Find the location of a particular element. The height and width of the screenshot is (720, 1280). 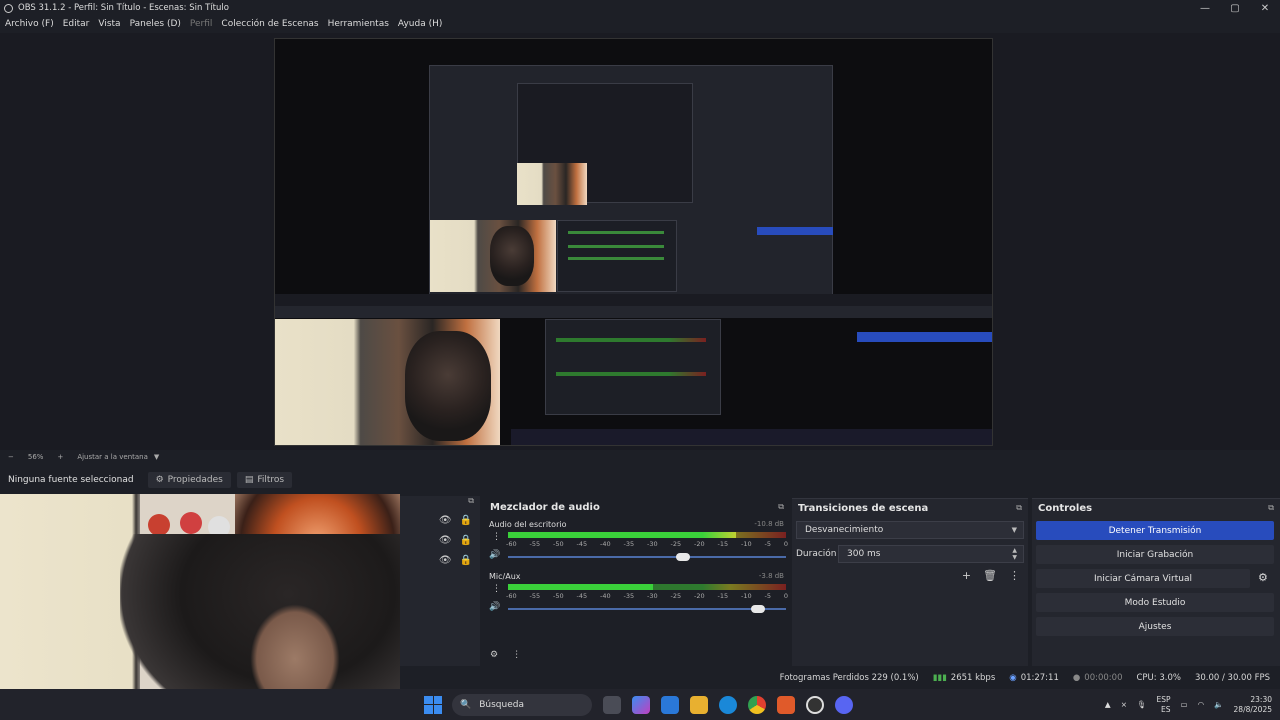

nested-taskbar is located at coordinates (751, 437).